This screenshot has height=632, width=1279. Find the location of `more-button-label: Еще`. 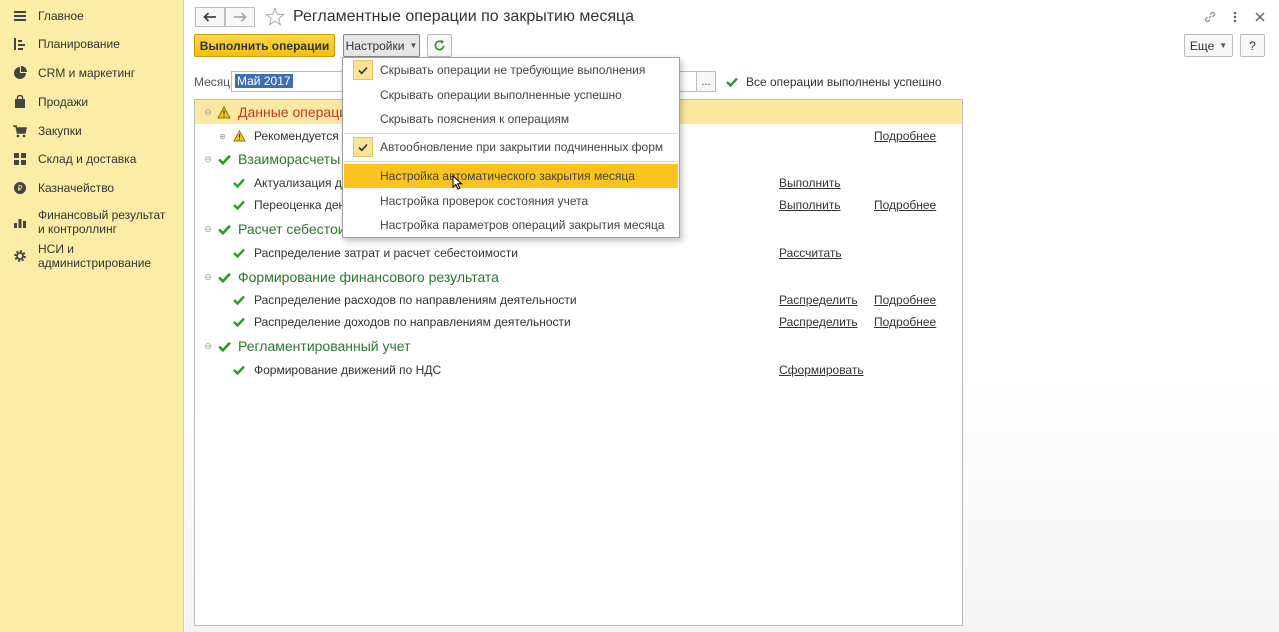

more-button-label: Еще is located at coordinates (1202, 45).